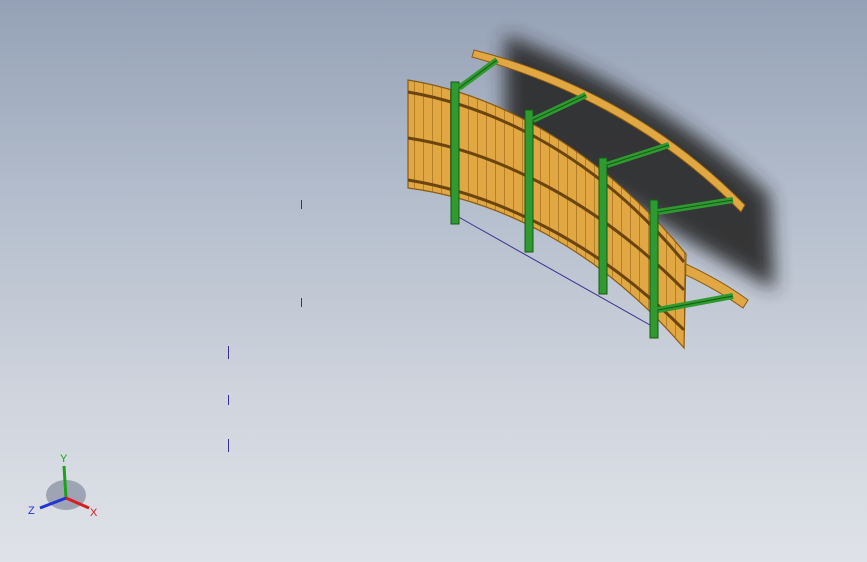 Image resolution: width=867 pixels, height=562 pixels. I want to click on axis-y-icon, so click(65, 482).